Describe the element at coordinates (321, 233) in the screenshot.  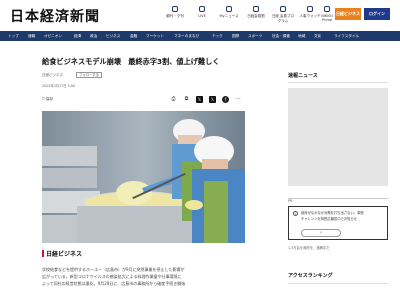
I see `chevron-right-icon: ›` at that location.